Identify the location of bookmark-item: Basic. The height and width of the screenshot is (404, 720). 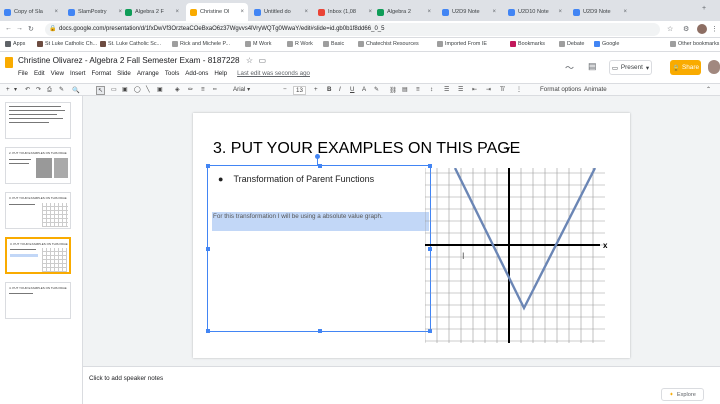
(333, 44).